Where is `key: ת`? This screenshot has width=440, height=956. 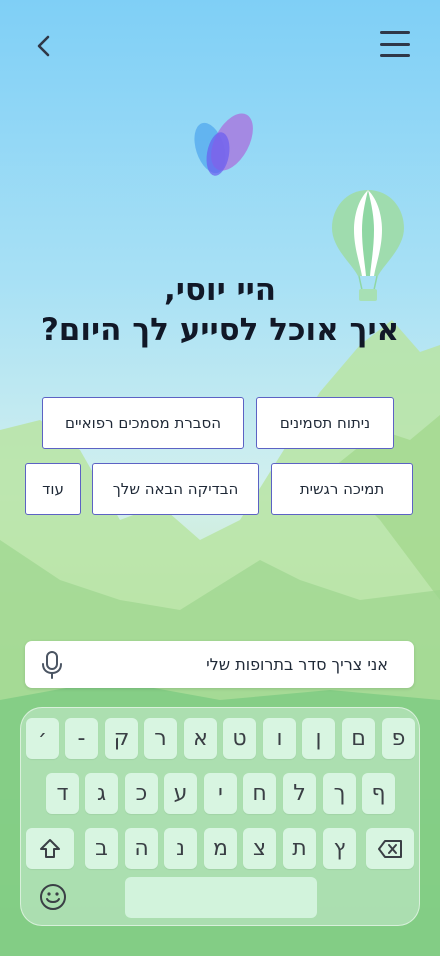
key: ת is located at coordinates (299, 848).